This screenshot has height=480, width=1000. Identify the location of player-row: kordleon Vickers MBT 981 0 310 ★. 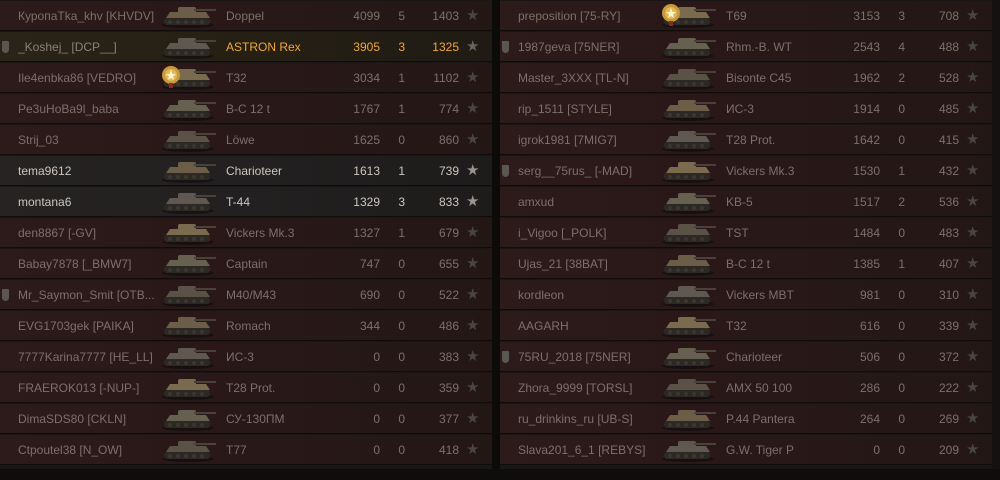
(746, 295).